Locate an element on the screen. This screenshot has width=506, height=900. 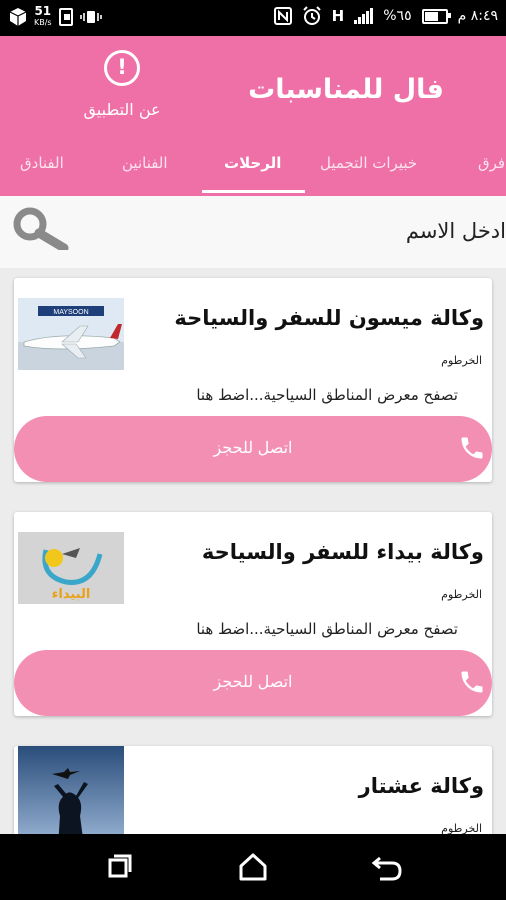
nfc-icon is located at coordinates (282, 16).